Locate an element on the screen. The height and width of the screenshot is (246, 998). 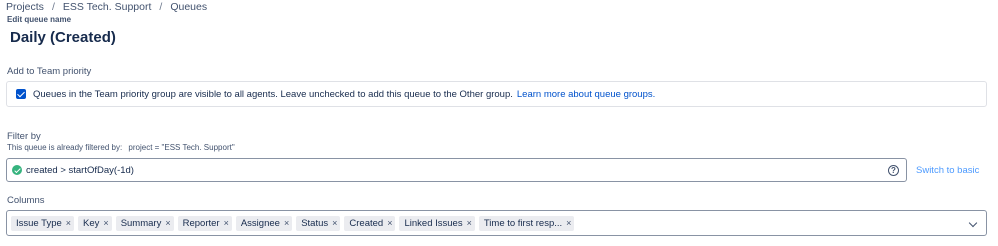
team-priority-label: Add to Team priority is located at coordinates (49, 71).